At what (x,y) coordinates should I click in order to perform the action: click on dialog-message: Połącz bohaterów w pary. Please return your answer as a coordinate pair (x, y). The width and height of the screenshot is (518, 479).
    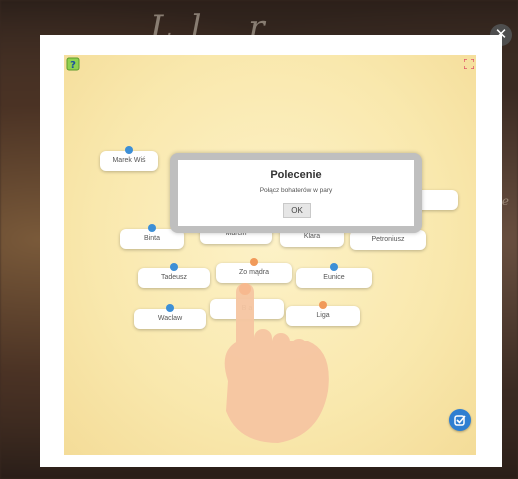
    Looking at the image, I should click on (296, 190).